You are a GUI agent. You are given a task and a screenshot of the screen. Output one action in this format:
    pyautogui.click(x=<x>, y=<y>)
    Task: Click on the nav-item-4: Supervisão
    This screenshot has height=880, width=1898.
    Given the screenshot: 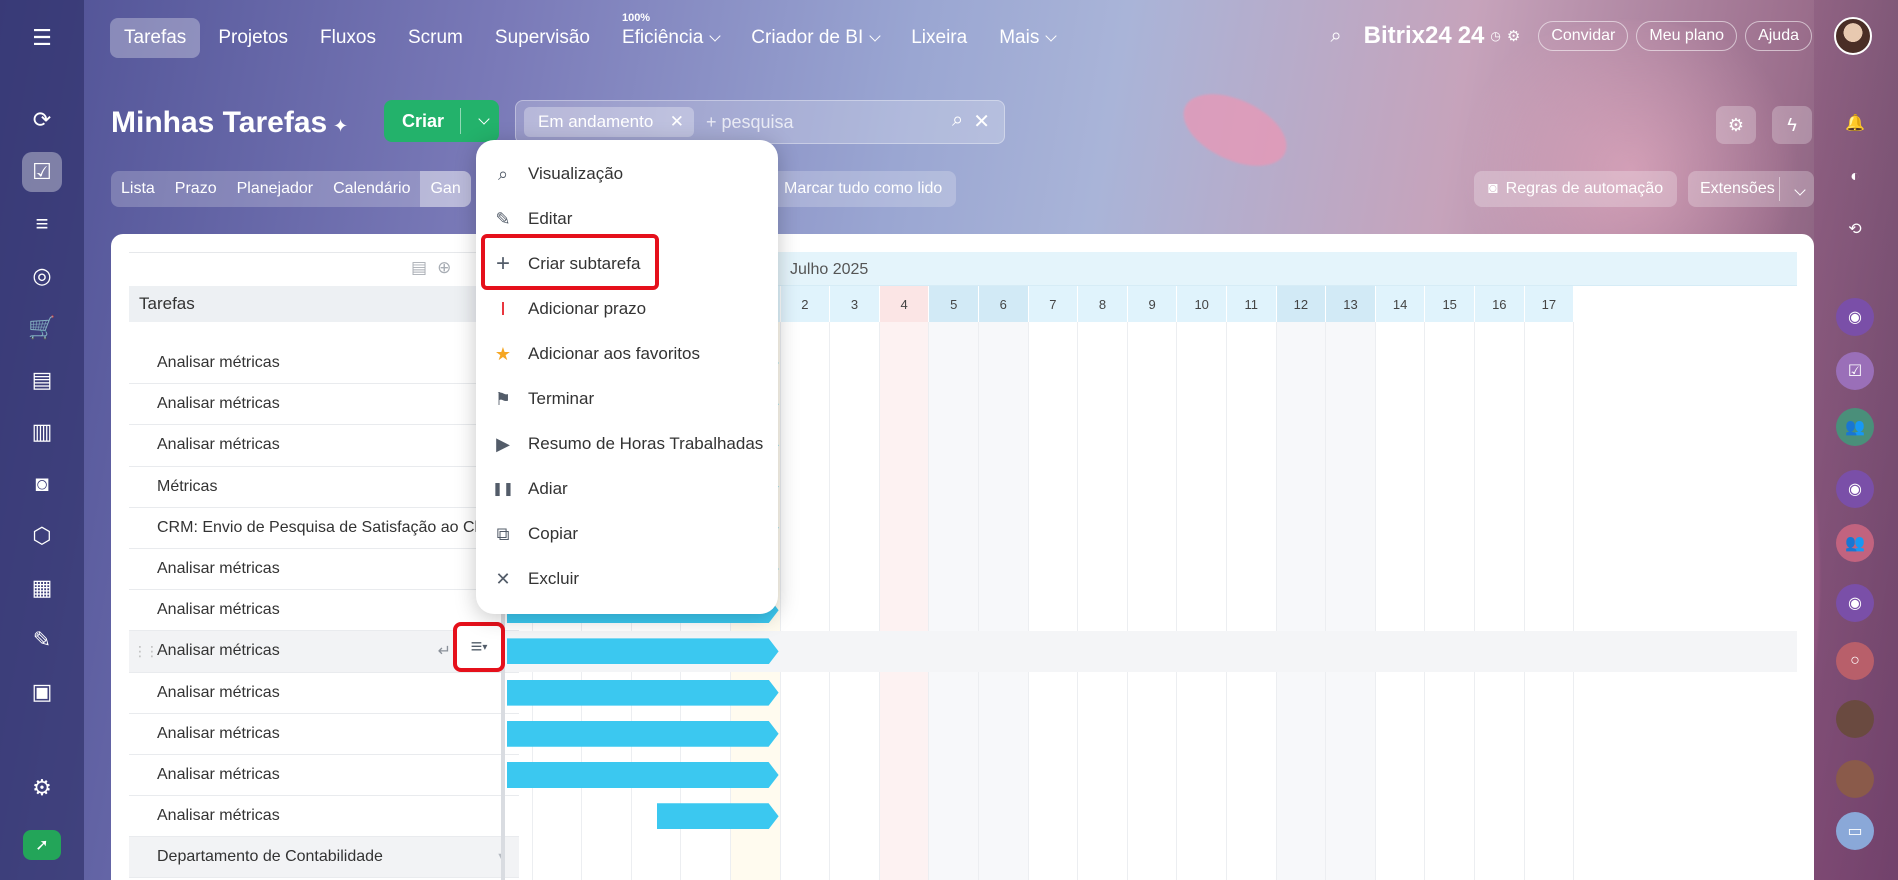 What is the action you would take?
    pyautogui.click(x=542, y=38)
    